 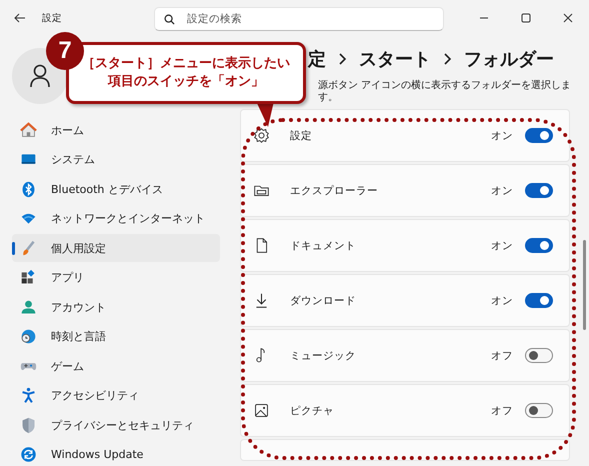 I want to click on sidebar-item: アクセシビリティ, so click(x=116, y=396).